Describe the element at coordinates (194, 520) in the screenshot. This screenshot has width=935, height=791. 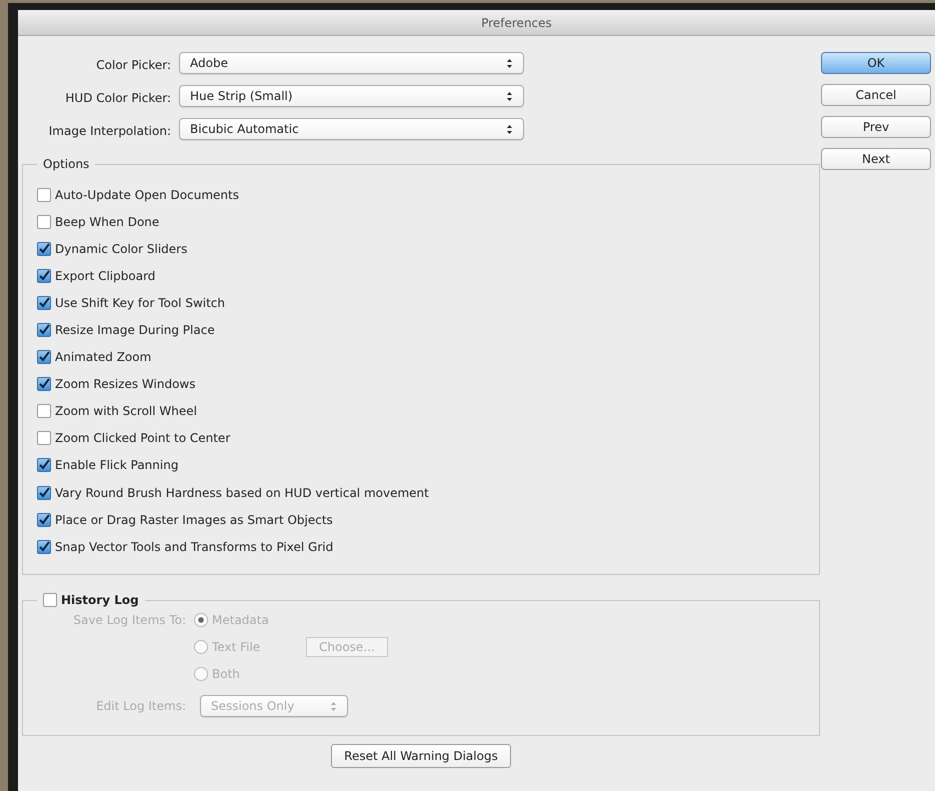
I see `checkbox-label: Place or Drag Raster Images as Smart Objects` at that location.